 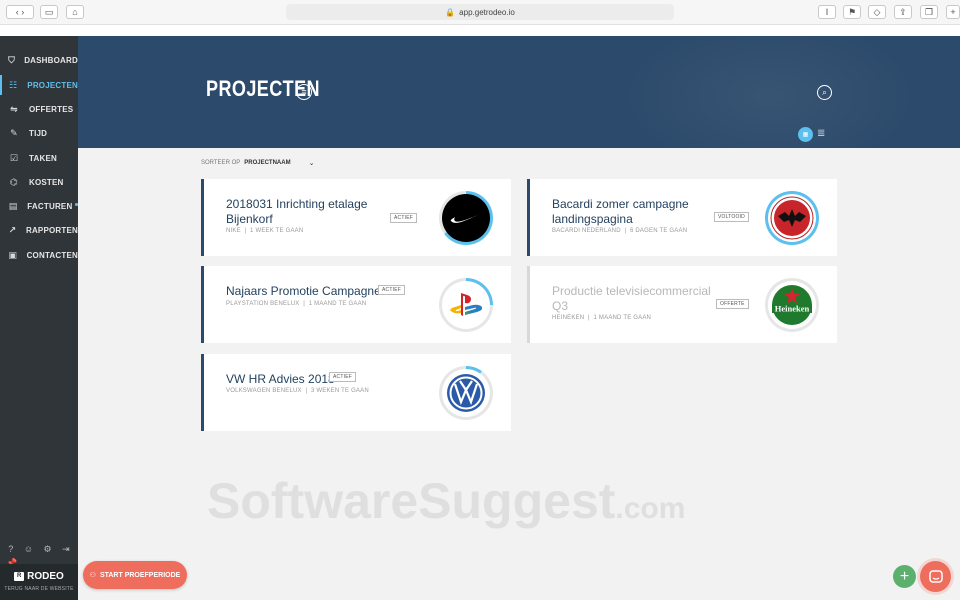 What do you see at coordinates (487, 12) in the screenshot?
I see `url-text: app.getrodeo.io` at bounding box center [487, 12].